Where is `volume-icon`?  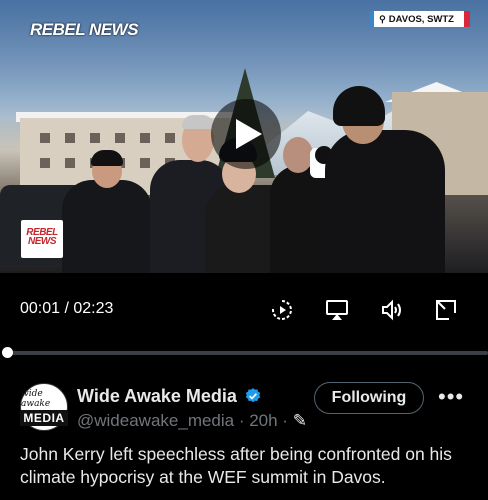
volume-icon is located at coordinates (391, 310).